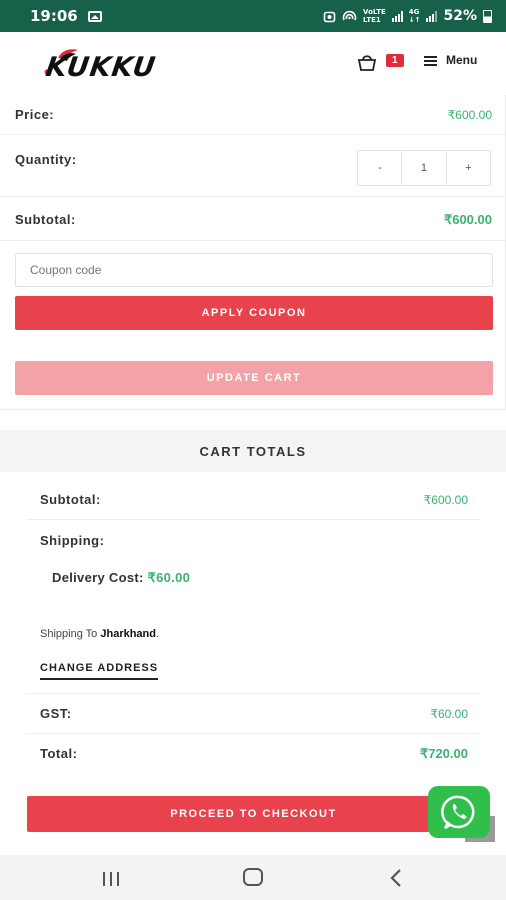 Image resolution: width=506 pixels, height=900 pixels. Describe the element at coordinates (253, 219) in the screenshot. I see `subtotal-row: Subtotal: ₹600.00` at that location.